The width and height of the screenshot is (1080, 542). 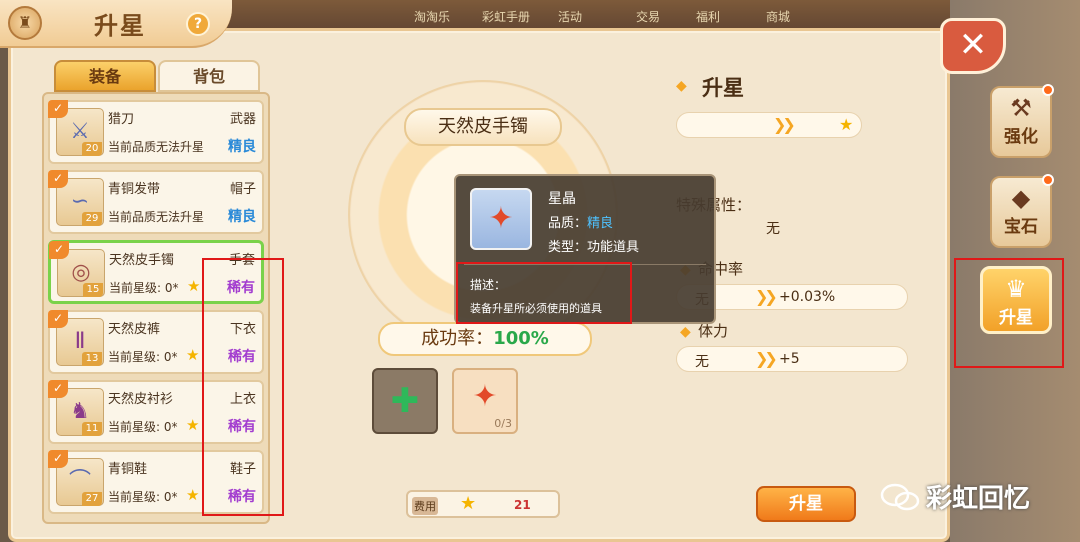 I want to click on item-name: 天然皮衬衫, so click(x=141, y=399).